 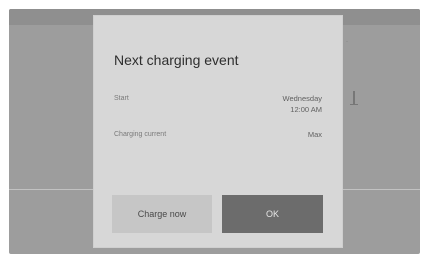 I want to click on start-day-value: Wednesday, so click(x=302, y=98).